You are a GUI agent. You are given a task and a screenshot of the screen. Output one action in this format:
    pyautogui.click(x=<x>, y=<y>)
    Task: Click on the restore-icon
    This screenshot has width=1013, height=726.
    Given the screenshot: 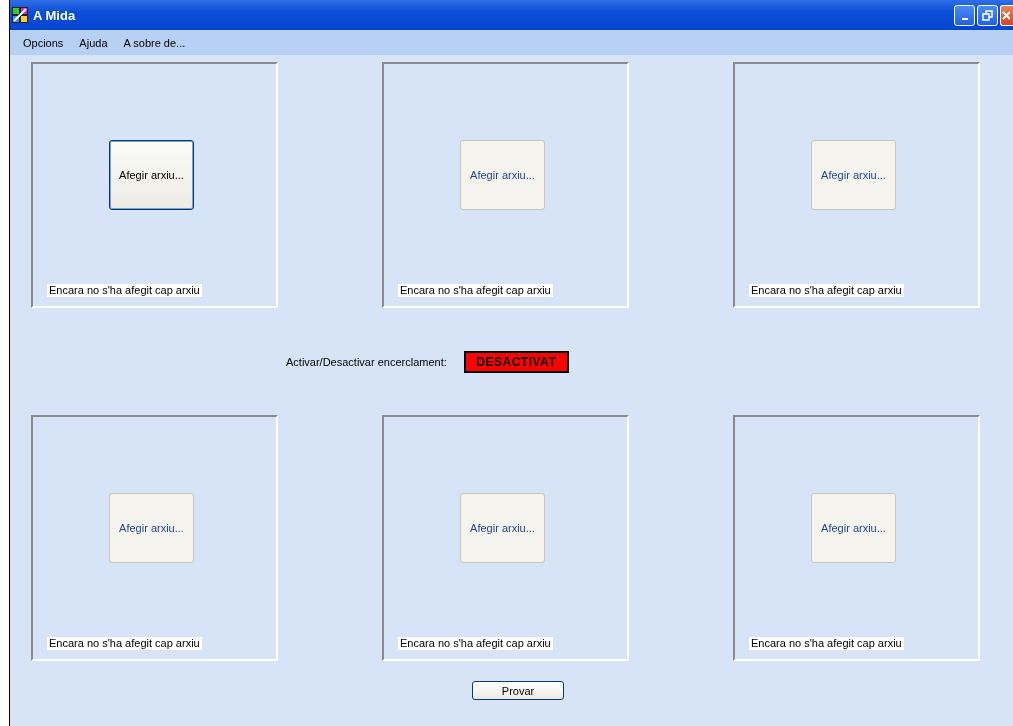 What is the action you would take?
    pyautogui.click(x=987, y=15)
    